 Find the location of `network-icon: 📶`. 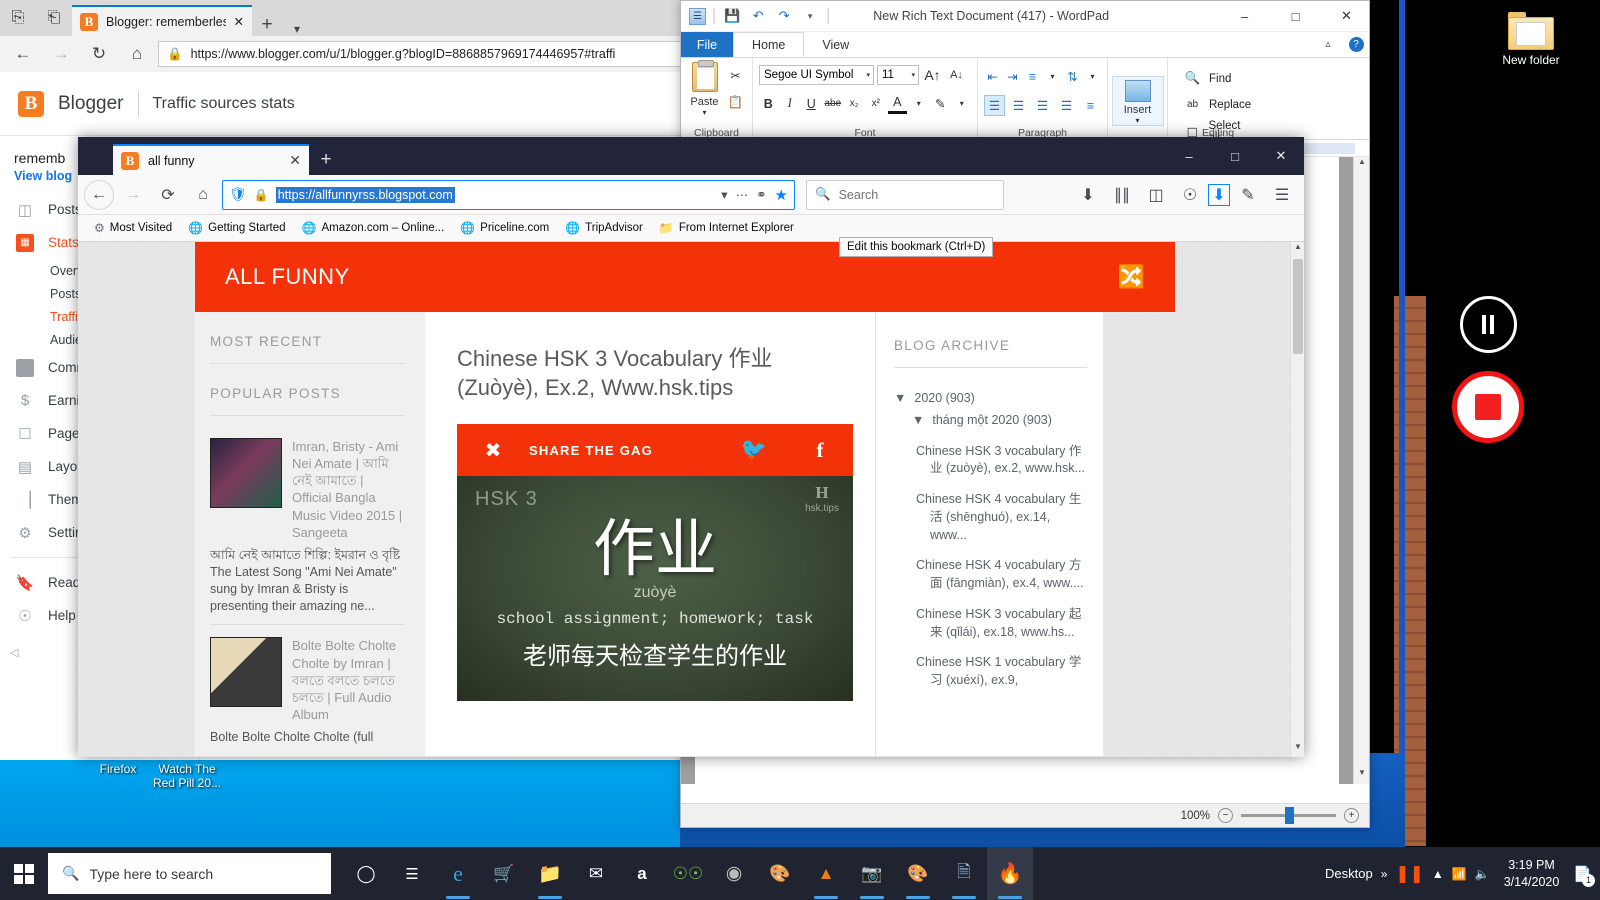

network-icon: 📶 is located at coordinates (1459, 874).